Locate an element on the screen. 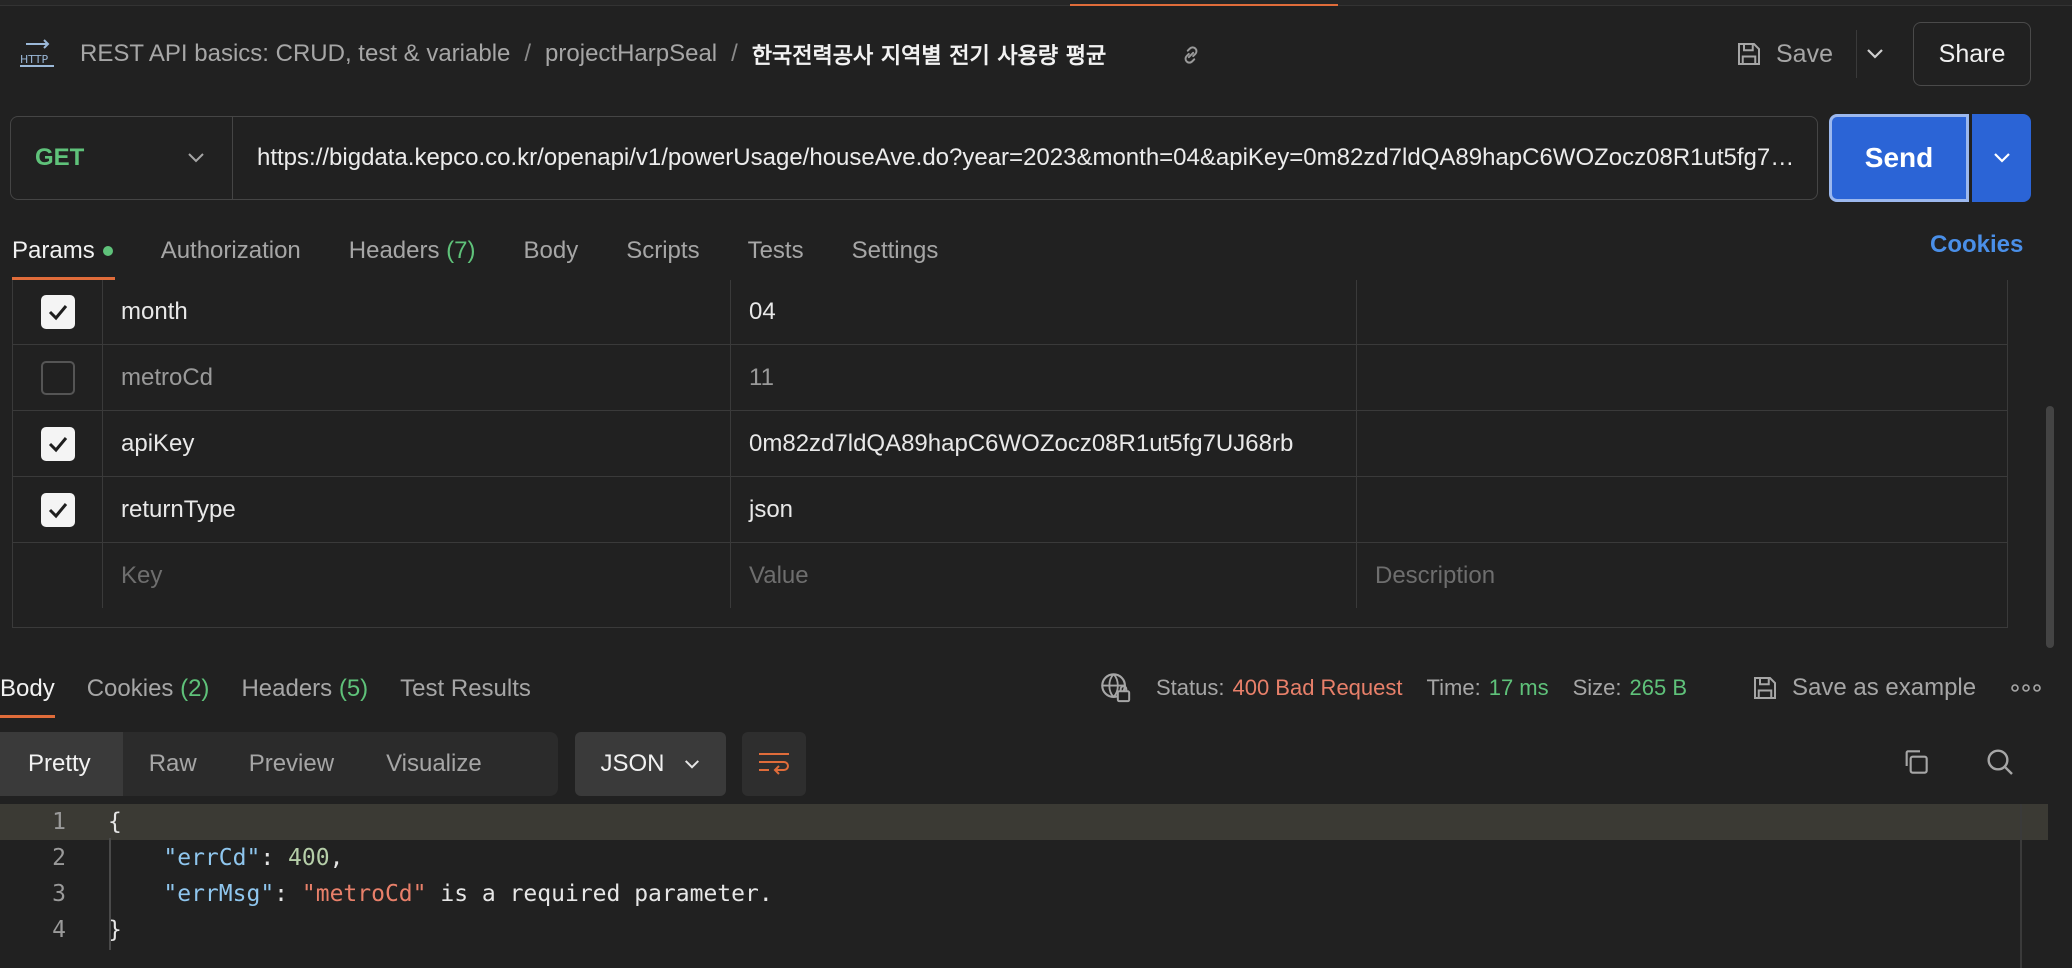 Image resolution: width=2072 pixels, height=968 pixels. table-row: returnType json is located at coordinates (1010, 509).